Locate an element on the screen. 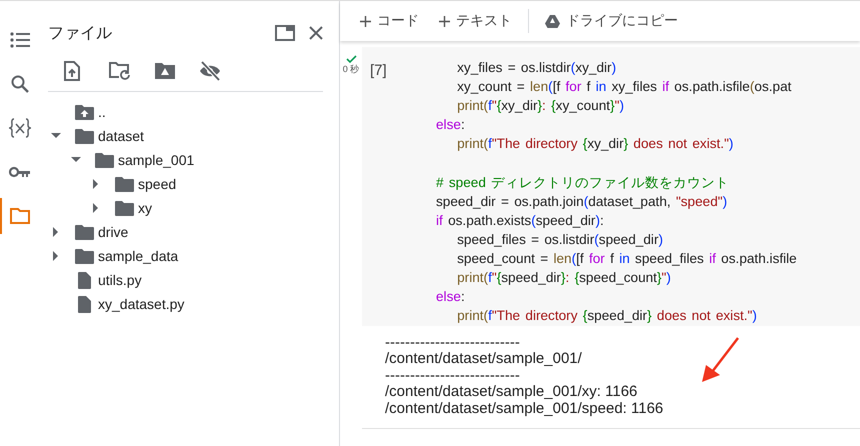 This screenshot has height=446, width=860. tree-item: xy_dataset.py is located at coordinates (141, 304).